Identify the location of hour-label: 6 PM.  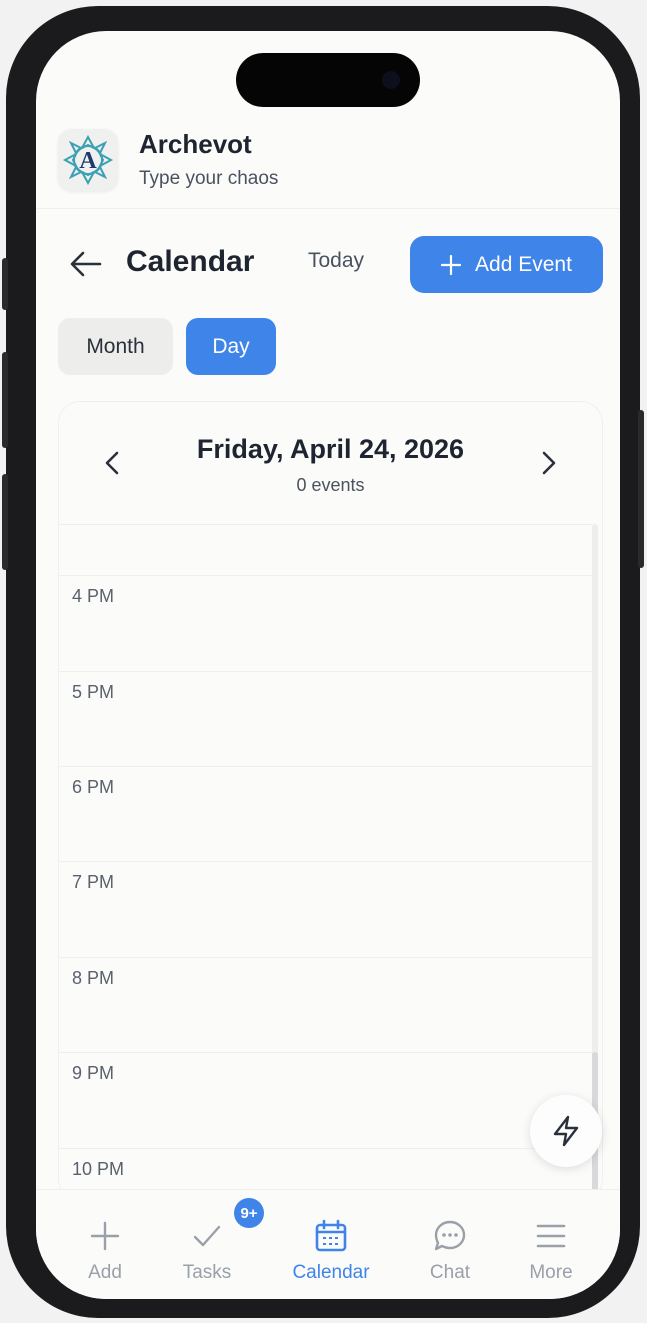
(93, 787).